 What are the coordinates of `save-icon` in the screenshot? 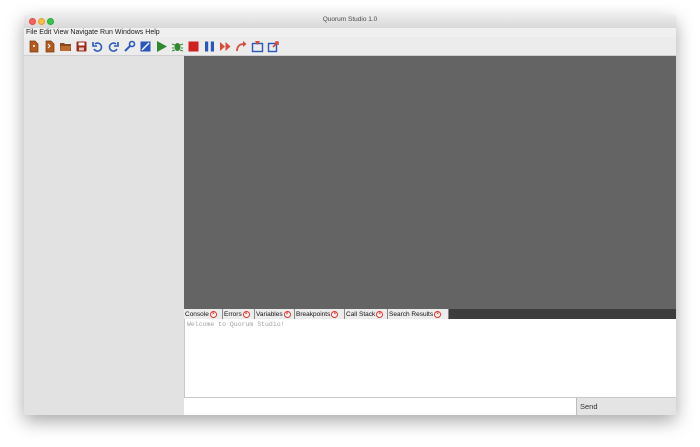 It's located at (81, 46).